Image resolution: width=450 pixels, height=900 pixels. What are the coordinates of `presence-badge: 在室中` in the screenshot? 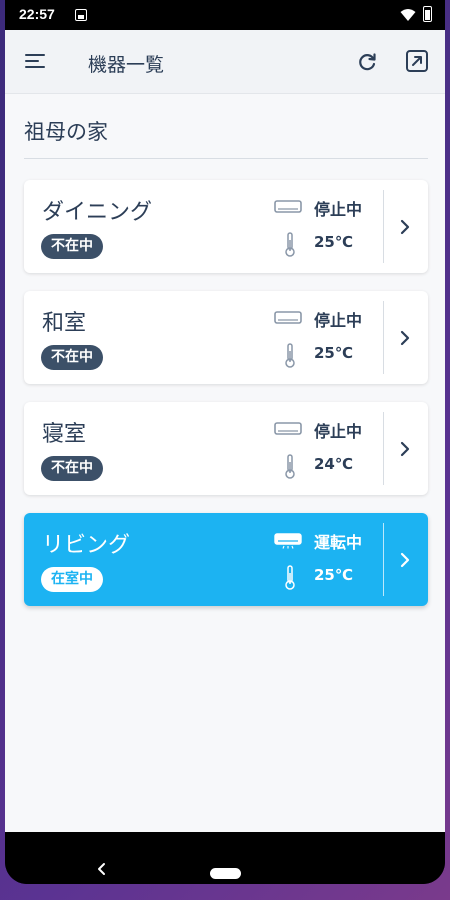 It's located at (72, 579).